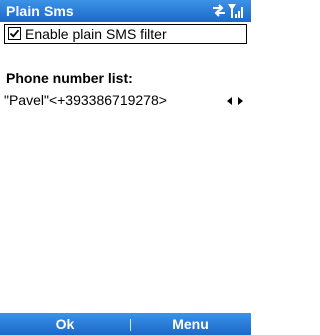  I want to click on spinner-arrows, so click(235, 101).